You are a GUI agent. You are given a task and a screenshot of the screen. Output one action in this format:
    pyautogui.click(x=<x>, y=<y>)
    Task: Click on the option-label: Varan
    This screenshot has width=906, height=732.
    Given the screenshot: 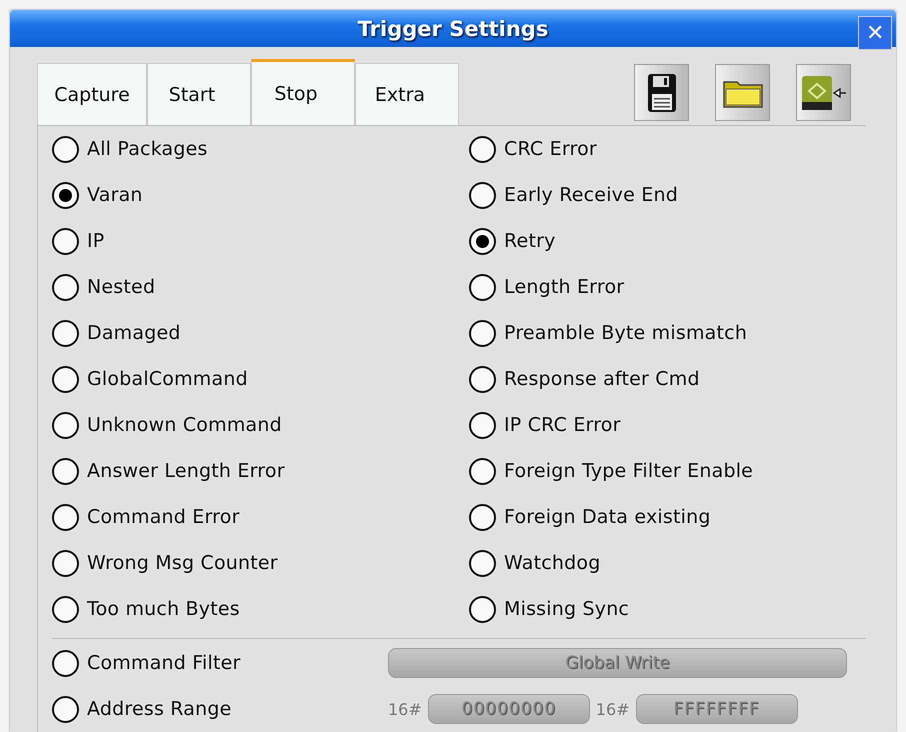 What is the action you would take?
    pyautogui.click(x=115, y=195)
    